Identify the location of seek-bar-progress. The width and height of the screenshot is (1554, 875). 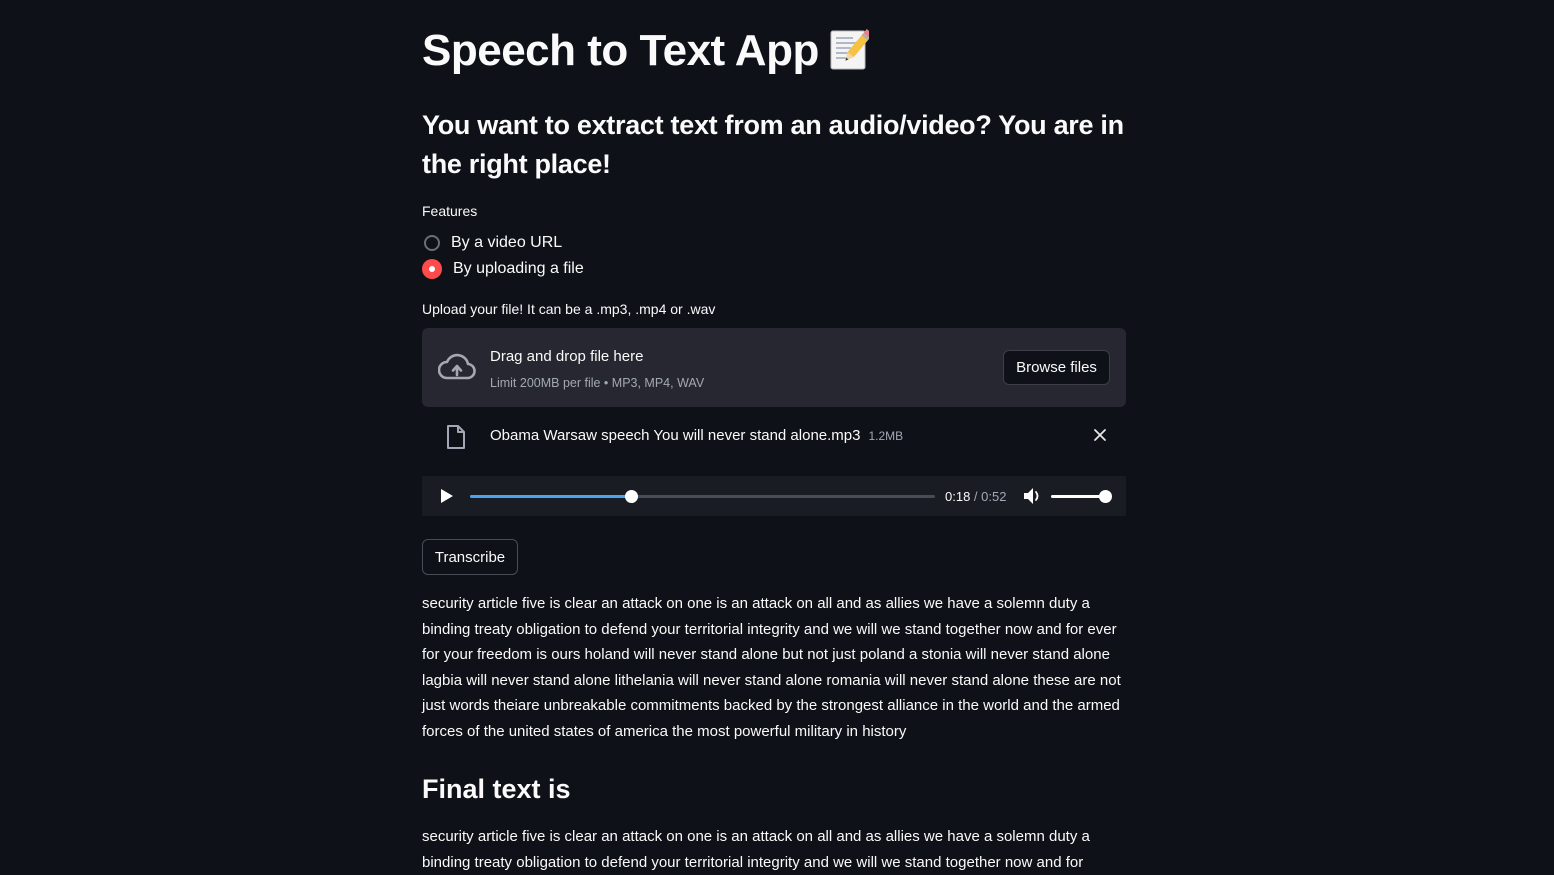
(550, 496).